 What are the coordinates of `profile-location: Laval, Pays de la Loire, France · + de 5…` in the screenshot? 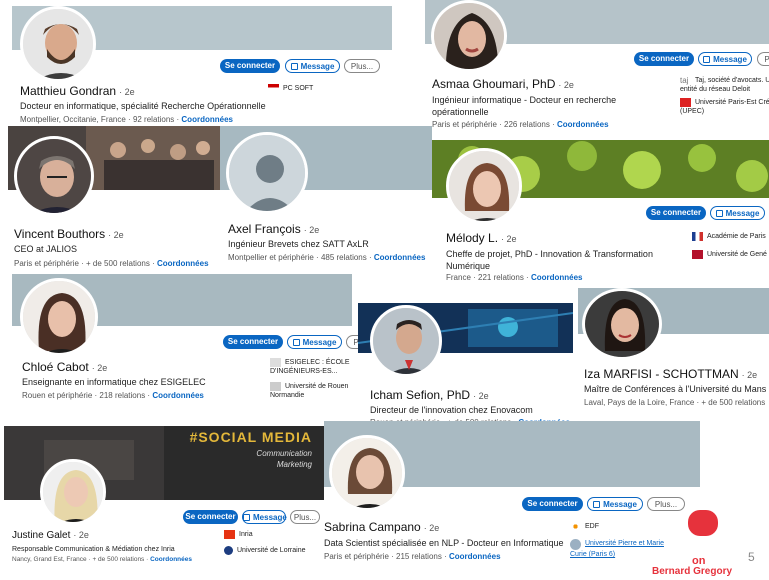 It's located at (675, 402).